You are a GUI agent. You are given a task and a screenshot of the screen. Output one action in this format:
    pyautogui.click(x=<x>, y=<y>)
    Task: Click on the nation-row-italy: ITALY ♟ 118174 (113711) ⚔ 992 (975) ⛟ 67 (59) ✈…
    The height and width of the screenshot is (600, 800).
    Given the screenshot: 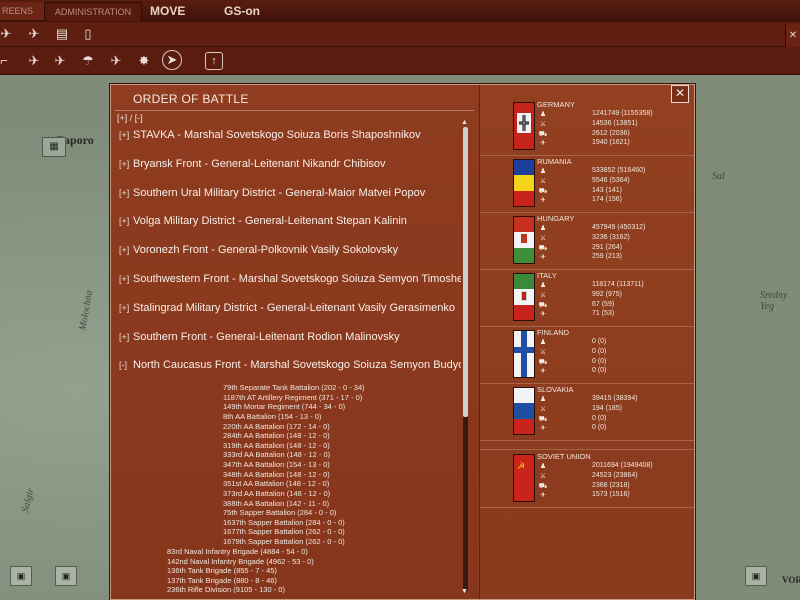 What is the action you would take?
    pyautogui.click(x=587, y=298)
    